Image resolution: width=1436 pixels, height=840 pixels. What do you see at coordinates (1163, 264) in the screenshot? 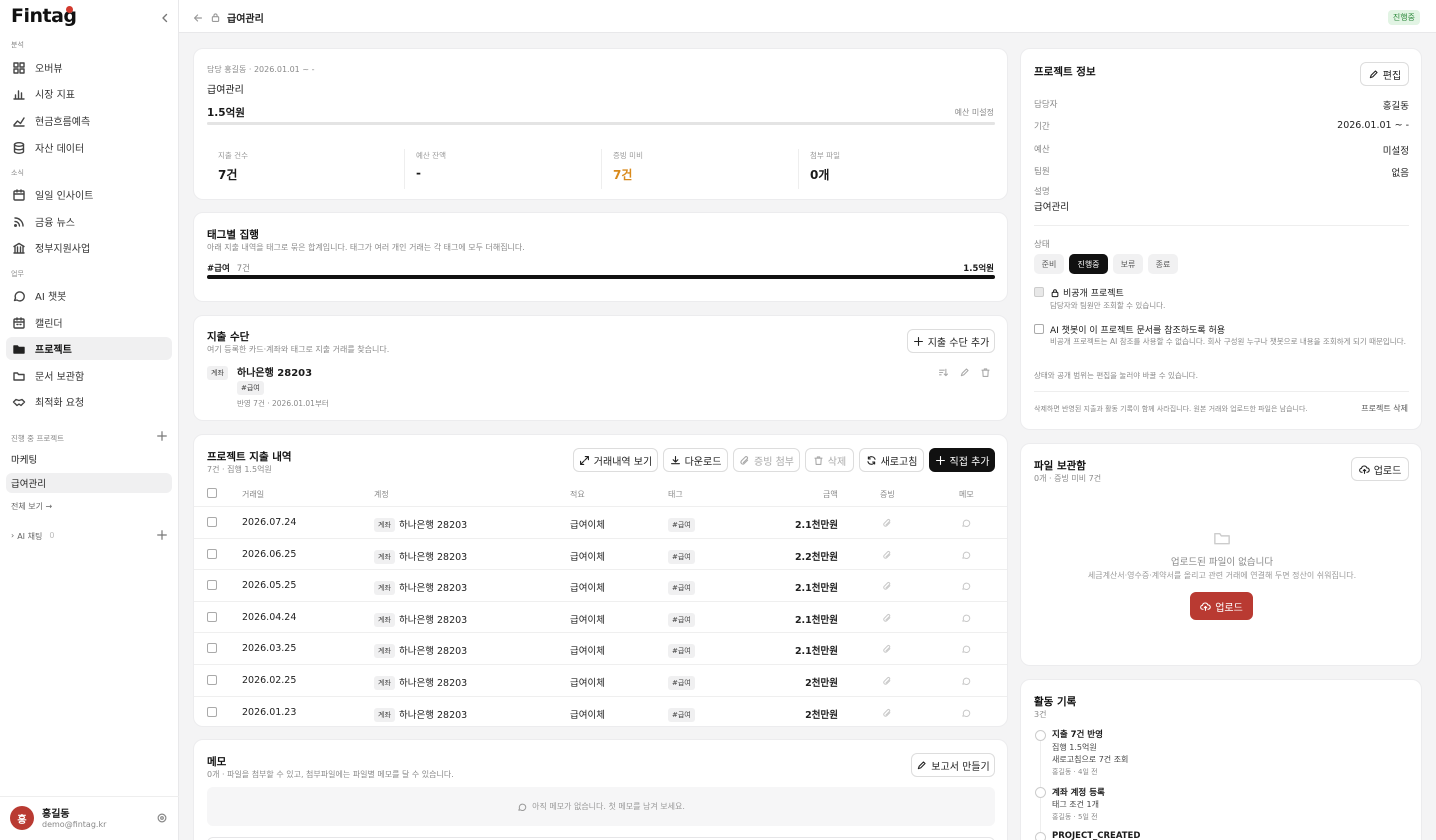
I see `status-option-done: 종료` at bounding box center [1163, 264].